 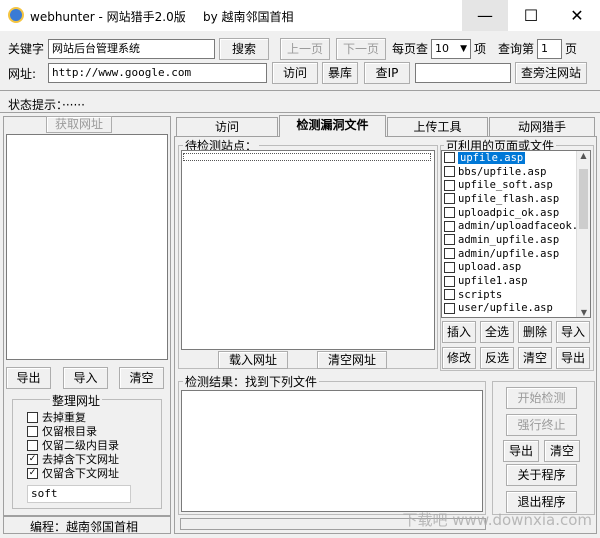 What do you see at coordinates (480, 49) in the screenshot?
I see `per-page-unit: 项` at bounding box center [480, 49].